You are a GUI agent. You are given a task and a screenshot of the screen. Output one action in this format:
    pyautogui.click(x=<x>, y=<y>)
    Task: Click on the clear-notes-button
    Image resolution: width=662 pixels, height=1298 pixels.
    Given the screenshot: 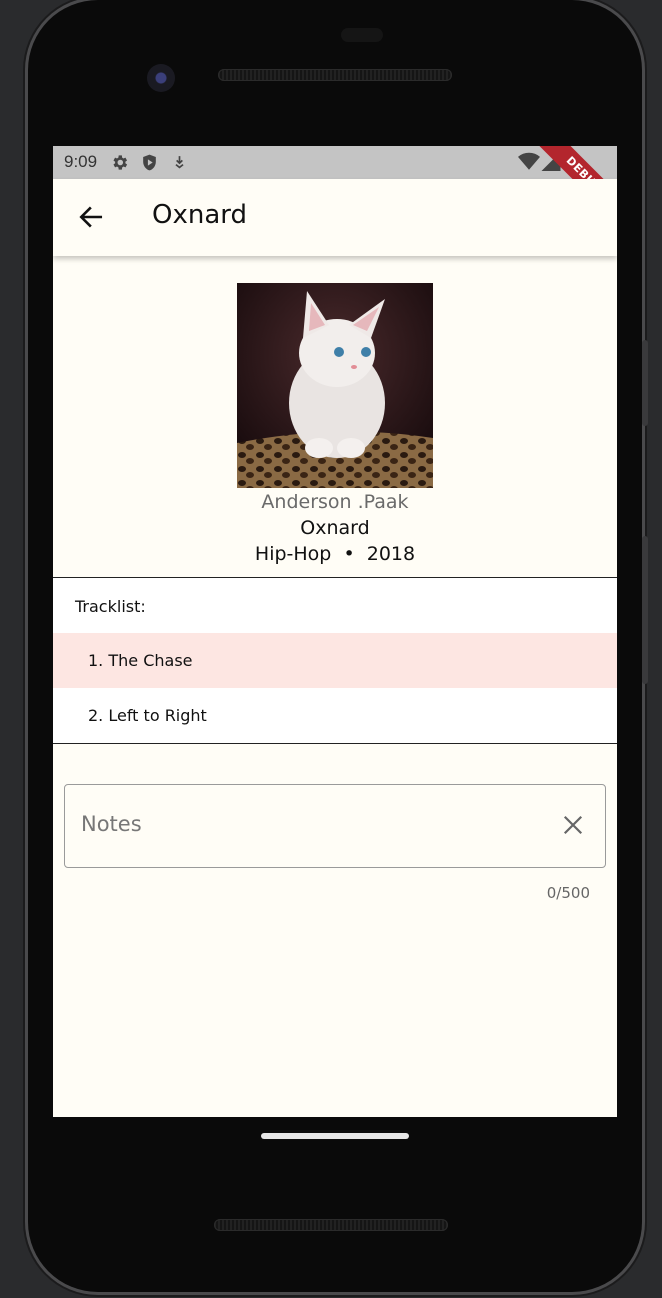 What is the action you would take?
    pyautogui.click(x=573, y=825)
    